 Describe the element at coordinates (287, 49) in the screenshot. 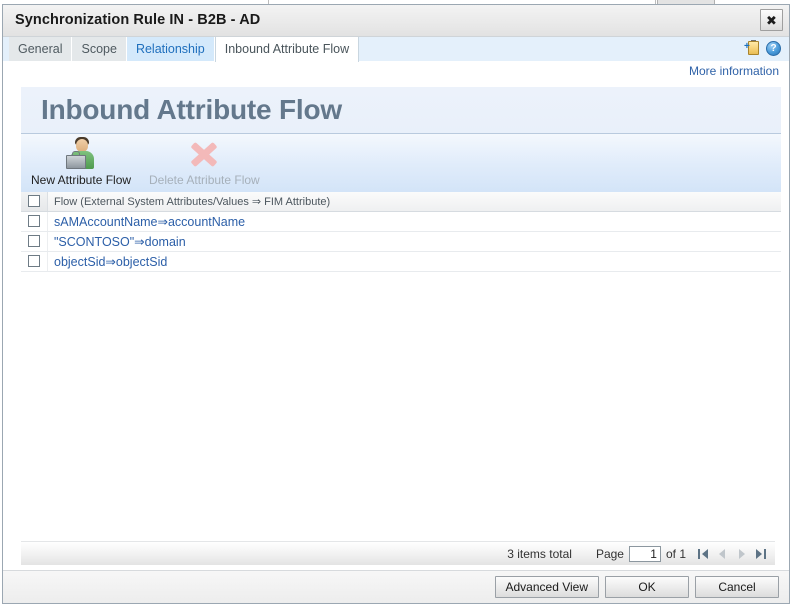

I see `tab-inbound-attribute-flow: Inbound Attribute Flow` at that location.